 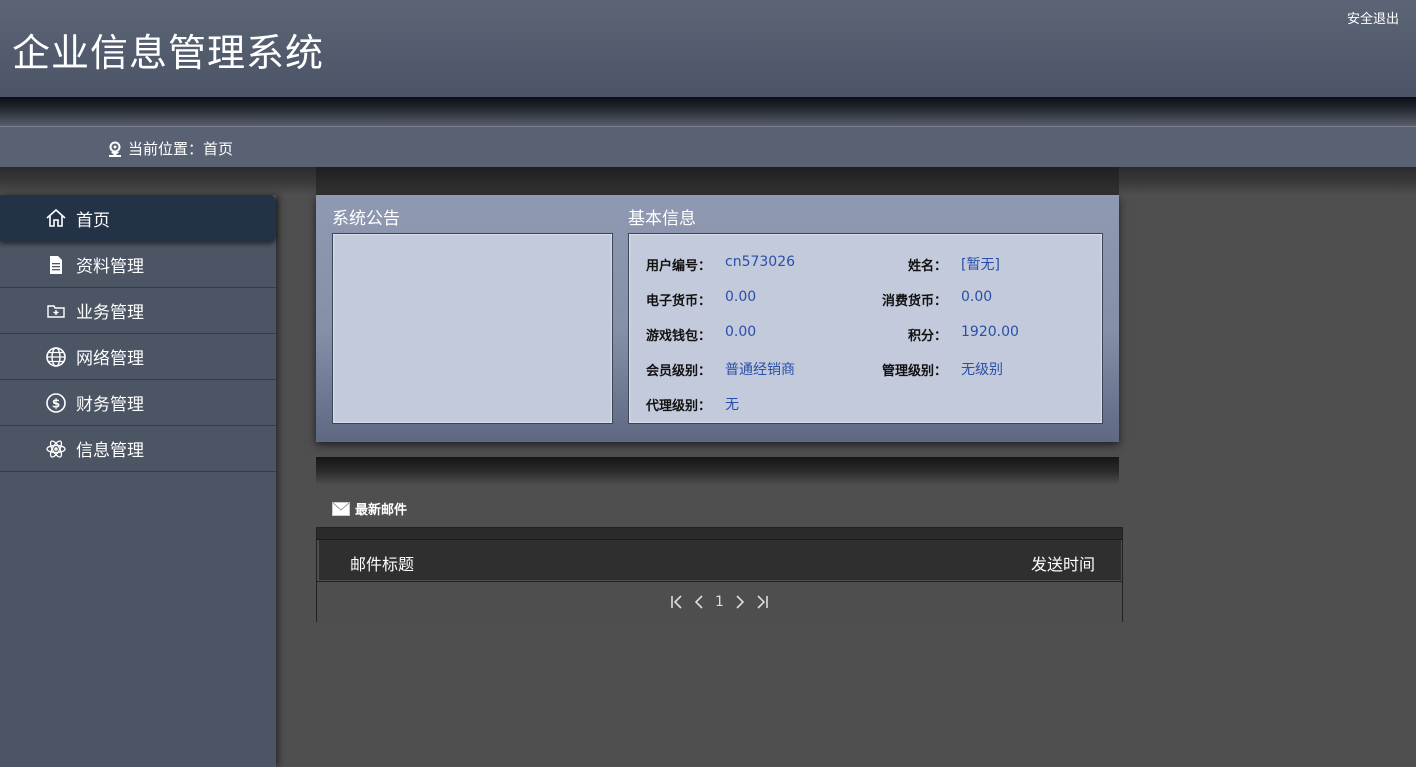 I want to click on mail-table-header: 邮件标题 发送时间, so click(x=720, y=560).